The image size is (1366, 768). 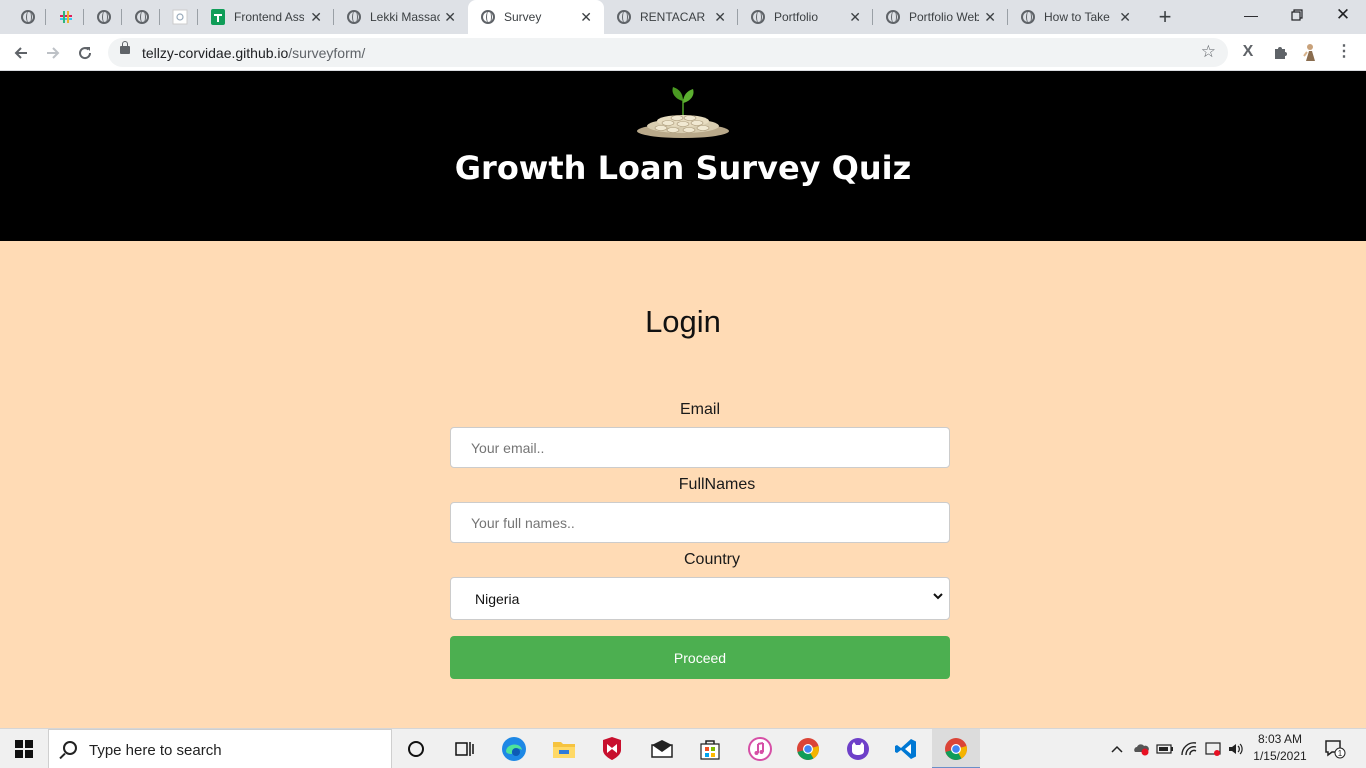 I want to click on chrome-active-icon, so click(x=956, y=748).